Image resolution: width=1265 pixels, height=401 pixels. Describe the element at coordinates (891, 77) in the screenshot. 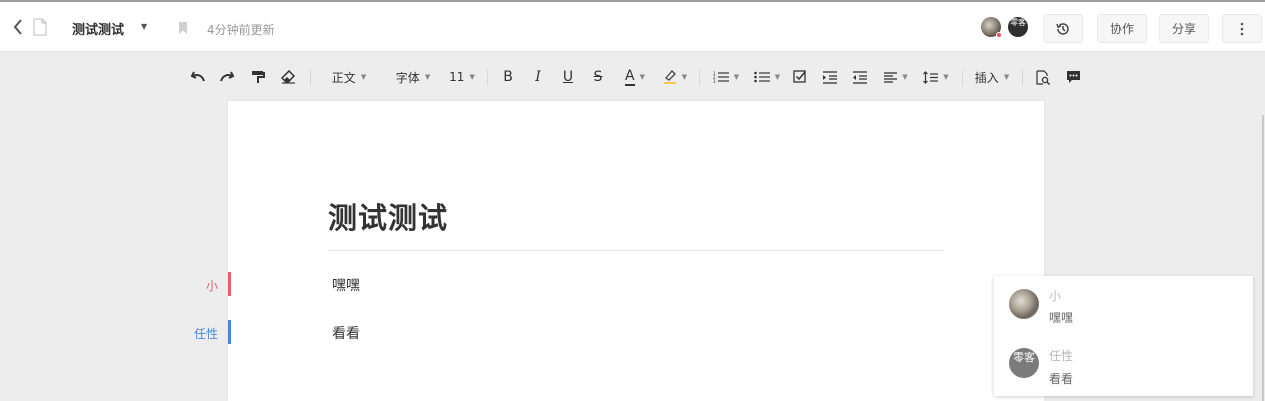

I see `align-left-icon` at that location.